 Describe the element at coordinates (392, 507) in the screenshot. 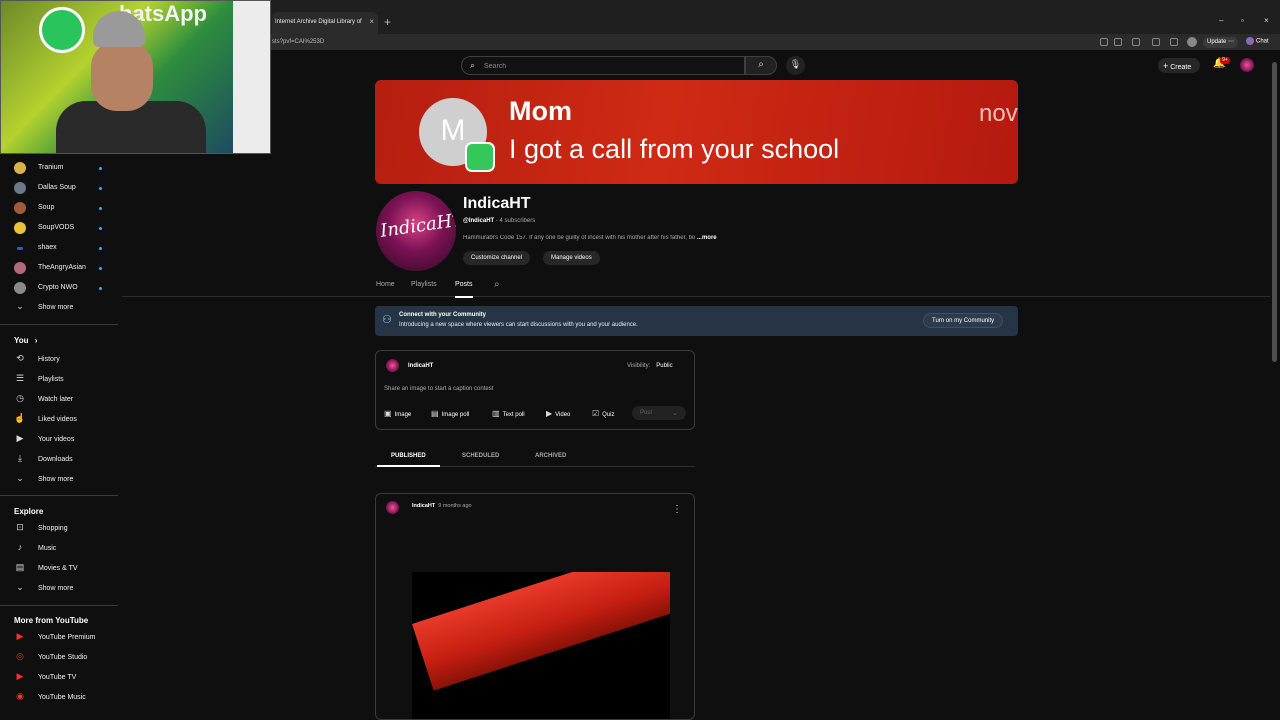

I see `post-author-avatar` at that location.